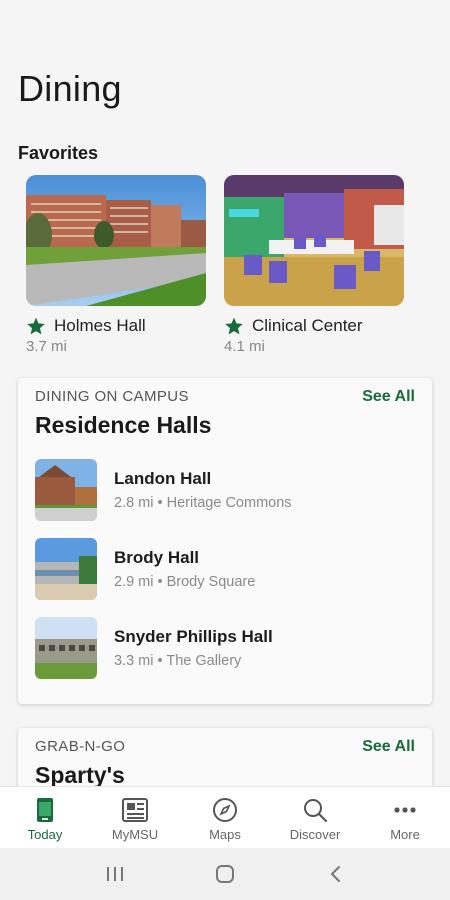  I want to click on hall-subtitle: 2.8 mi • Heritage Commons, so click(203, 503).